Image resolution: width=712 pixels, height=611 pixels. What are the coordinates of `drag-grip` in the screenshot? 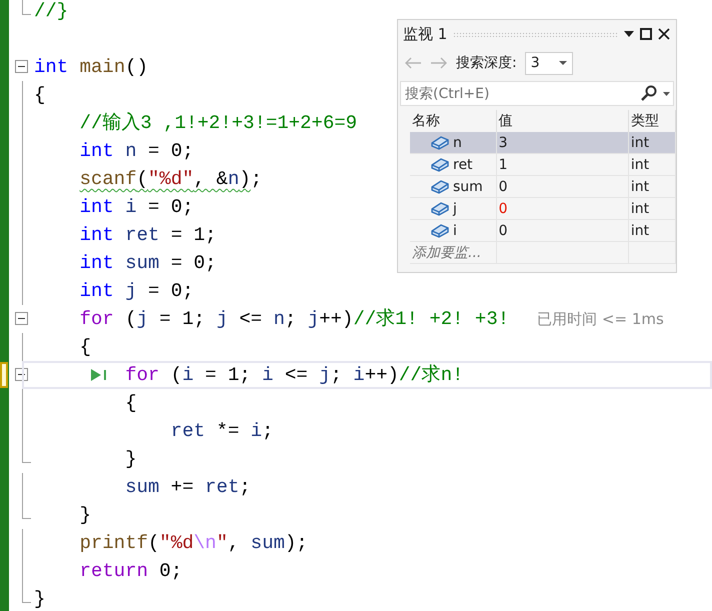 It's located at (535, 34).